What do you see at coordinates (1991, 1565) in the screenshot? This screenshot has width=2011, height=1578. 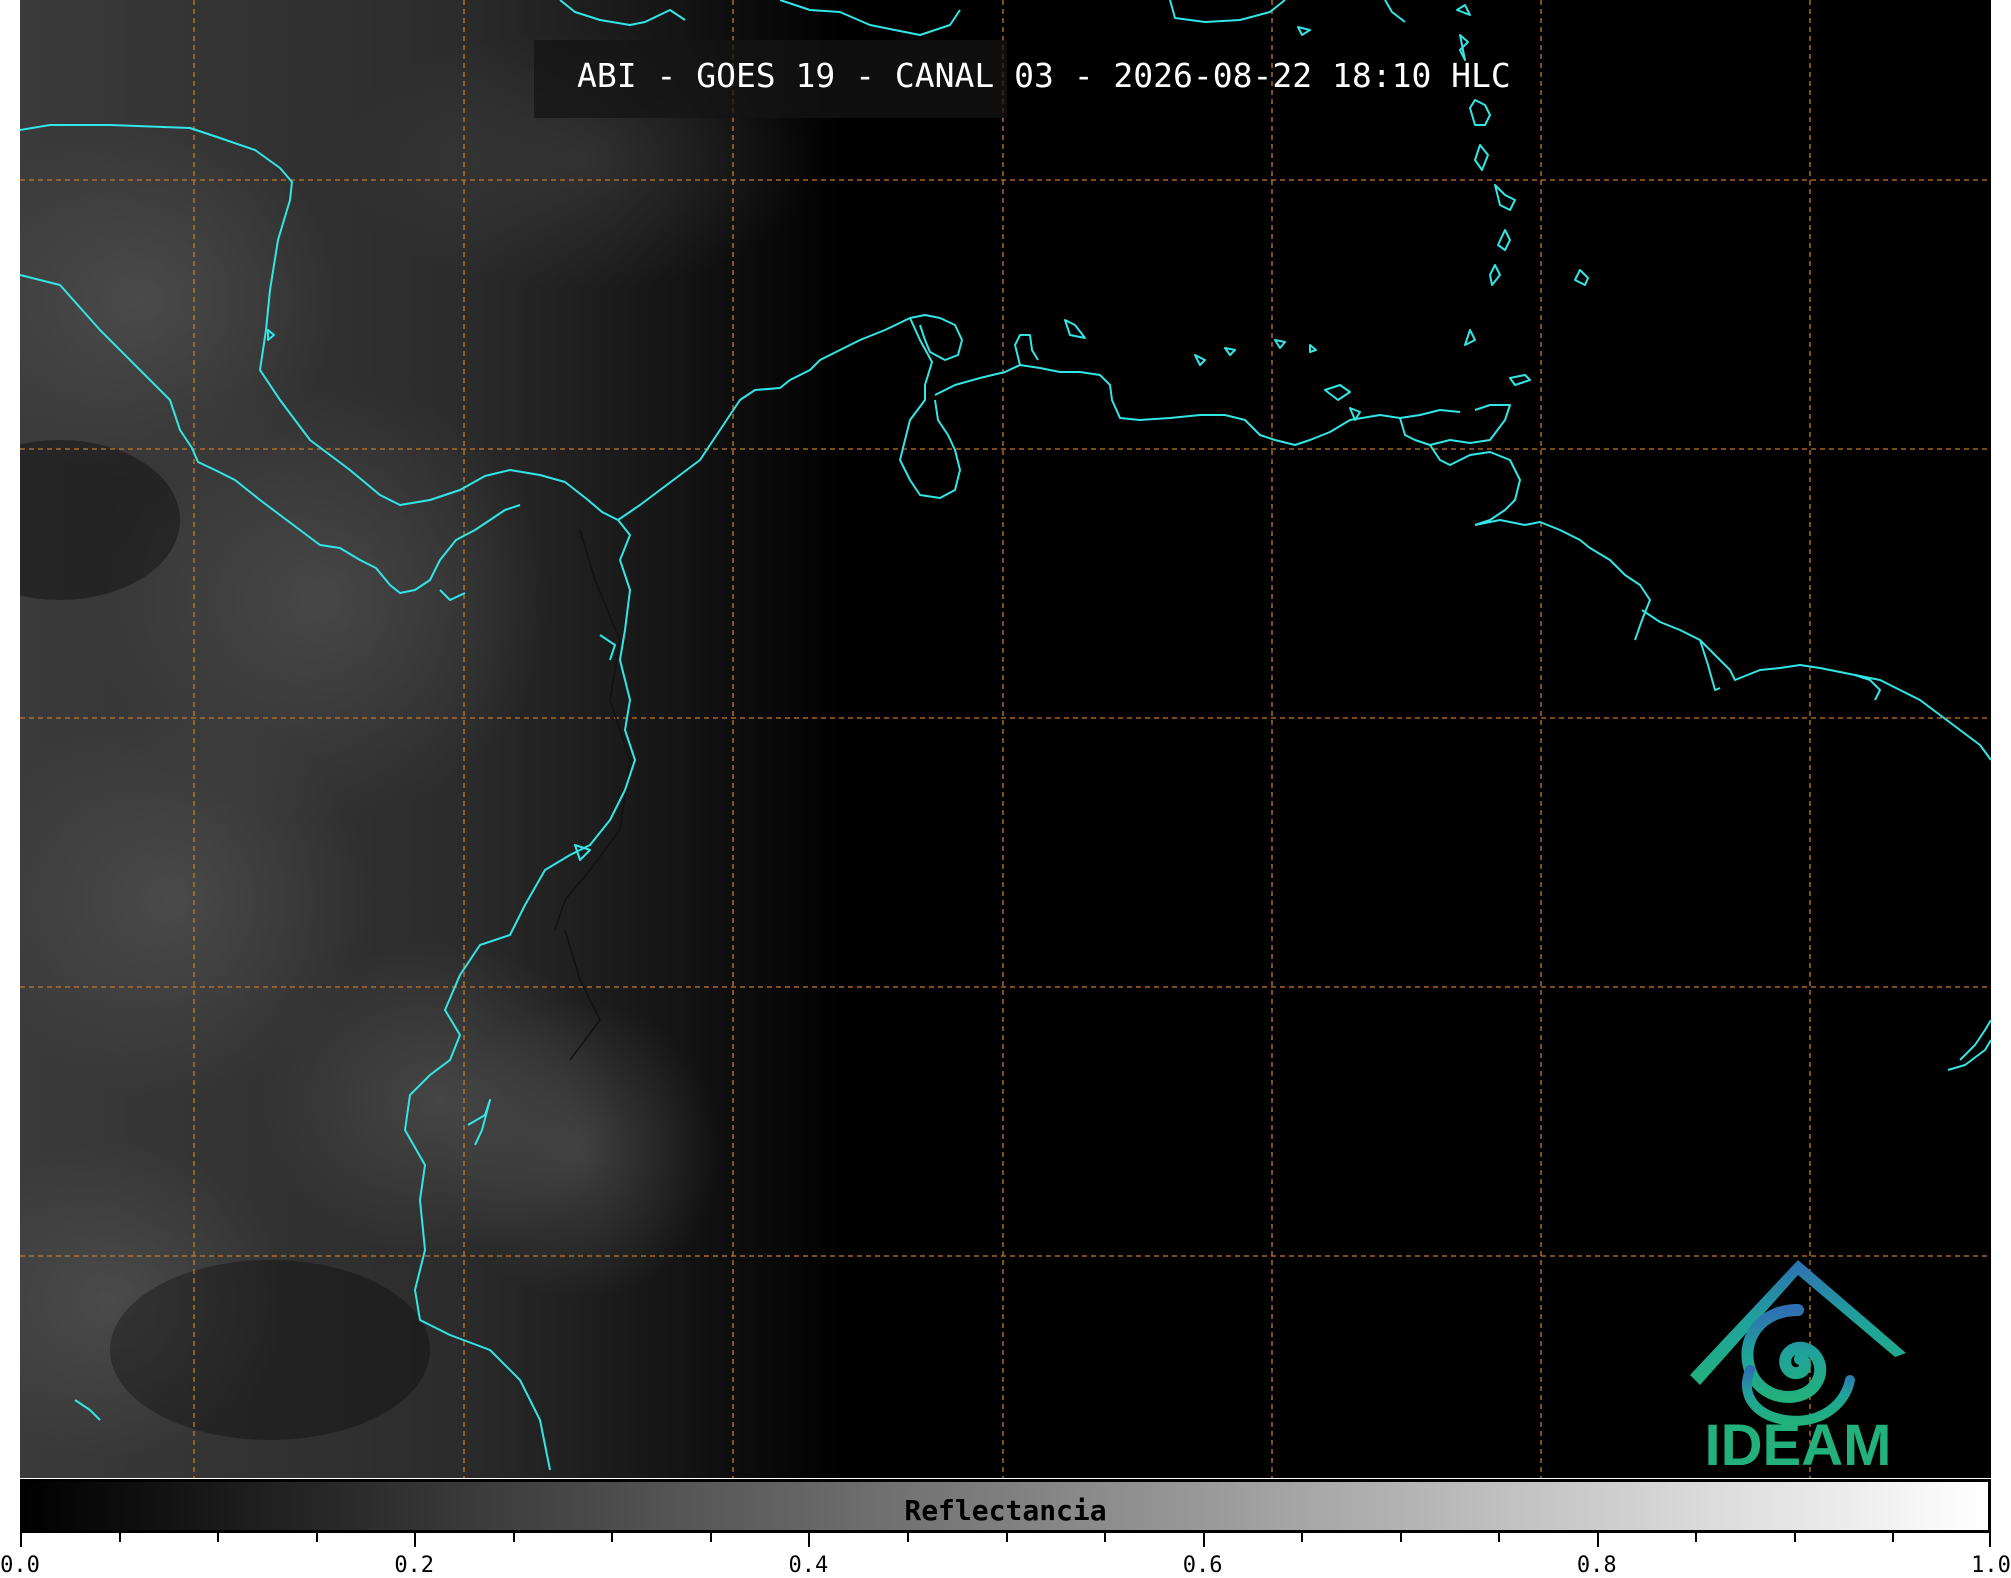 I see `colorbar-tick-label: 1.0` at bounding box center [1991, 1565].